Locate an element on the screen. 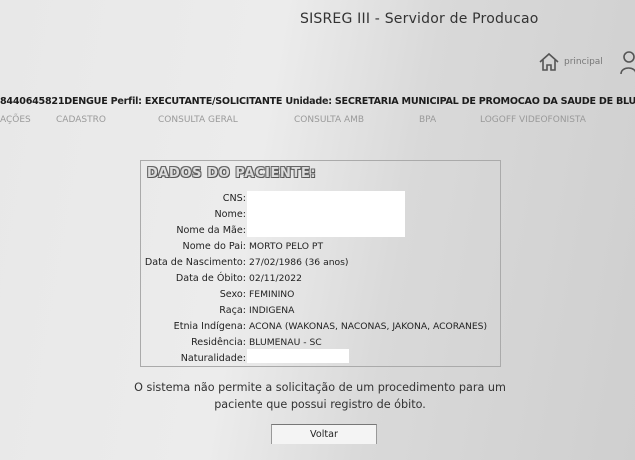  field-value-nome-pai: MORTO PELO PT is located at coordinates (286, 246).